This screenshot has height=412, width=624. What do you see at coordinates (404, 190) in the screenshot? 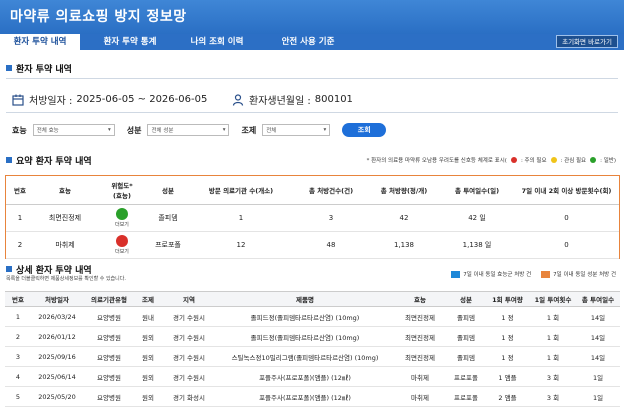
I see `col-header: 총 처방량(정/개)` at bounding box center [404, 190].